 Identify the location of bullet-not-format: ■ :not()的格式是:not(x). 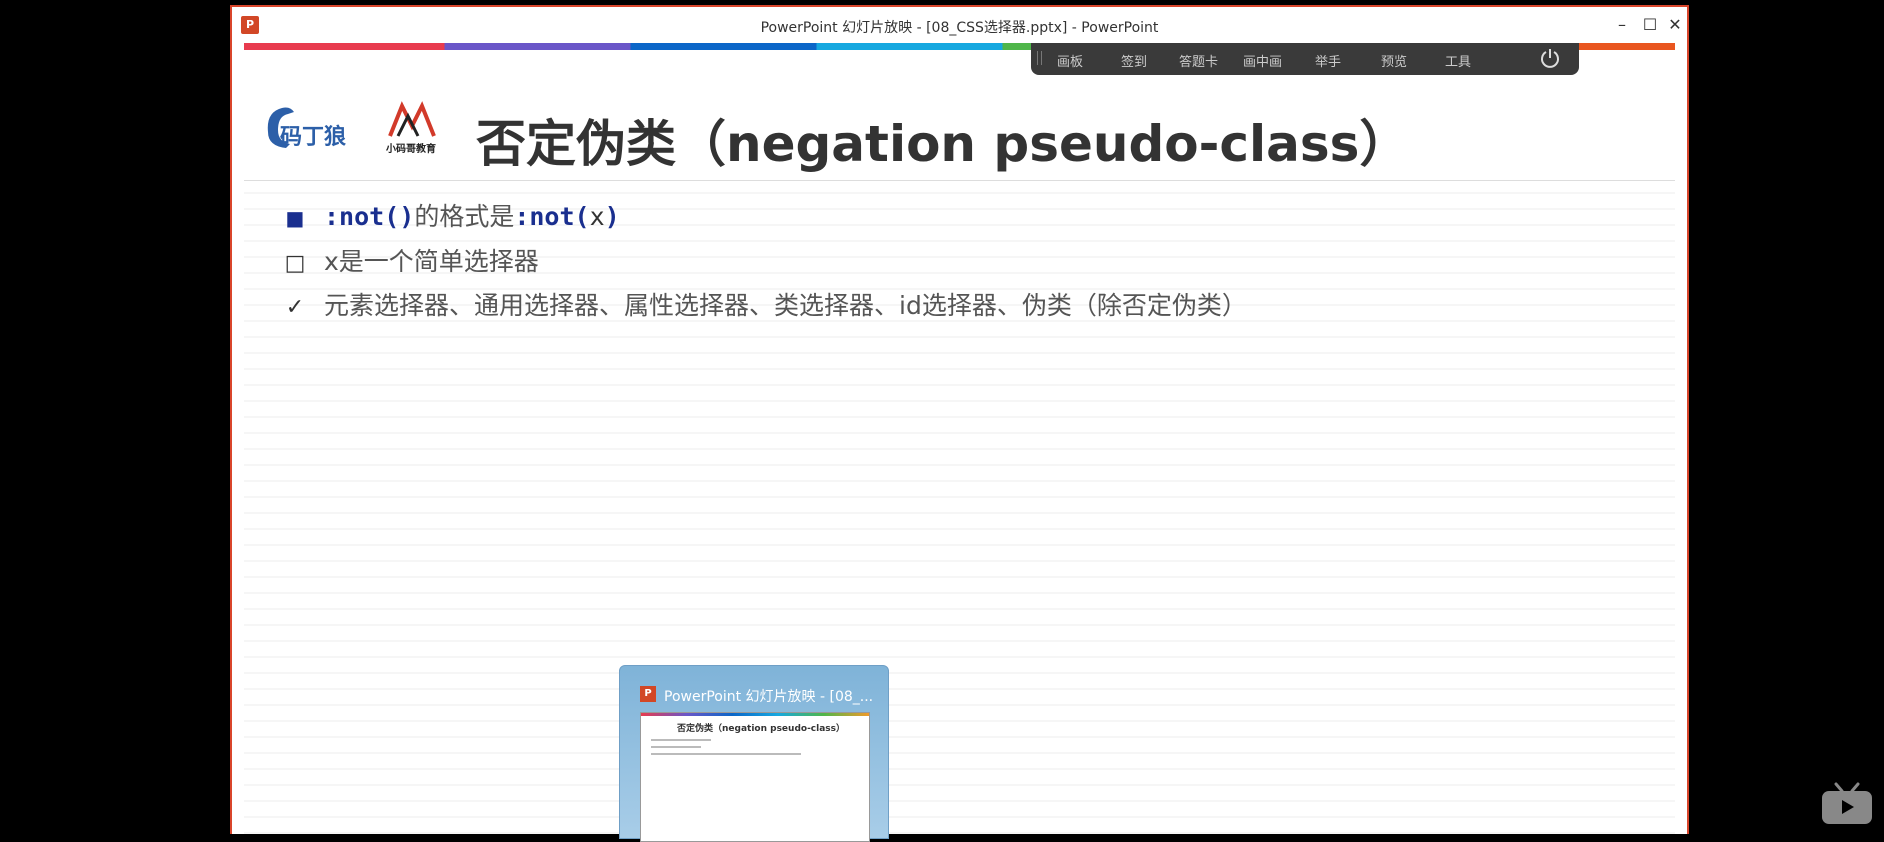
(452, 215).